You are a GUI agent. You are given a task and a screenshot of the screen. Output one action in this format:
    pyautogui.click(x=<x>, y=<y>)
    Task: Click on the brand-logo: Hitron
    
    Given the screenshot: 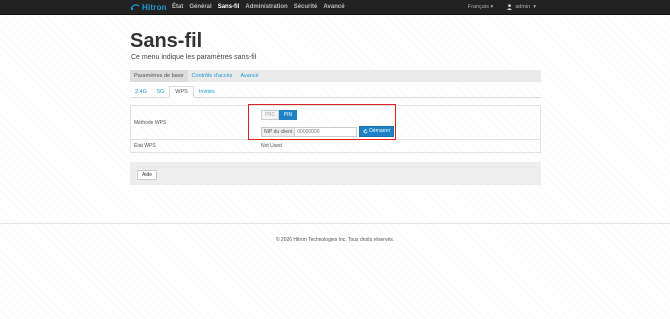 What is the action you would take?
    pyautogui.click(x=148, y=7)
    